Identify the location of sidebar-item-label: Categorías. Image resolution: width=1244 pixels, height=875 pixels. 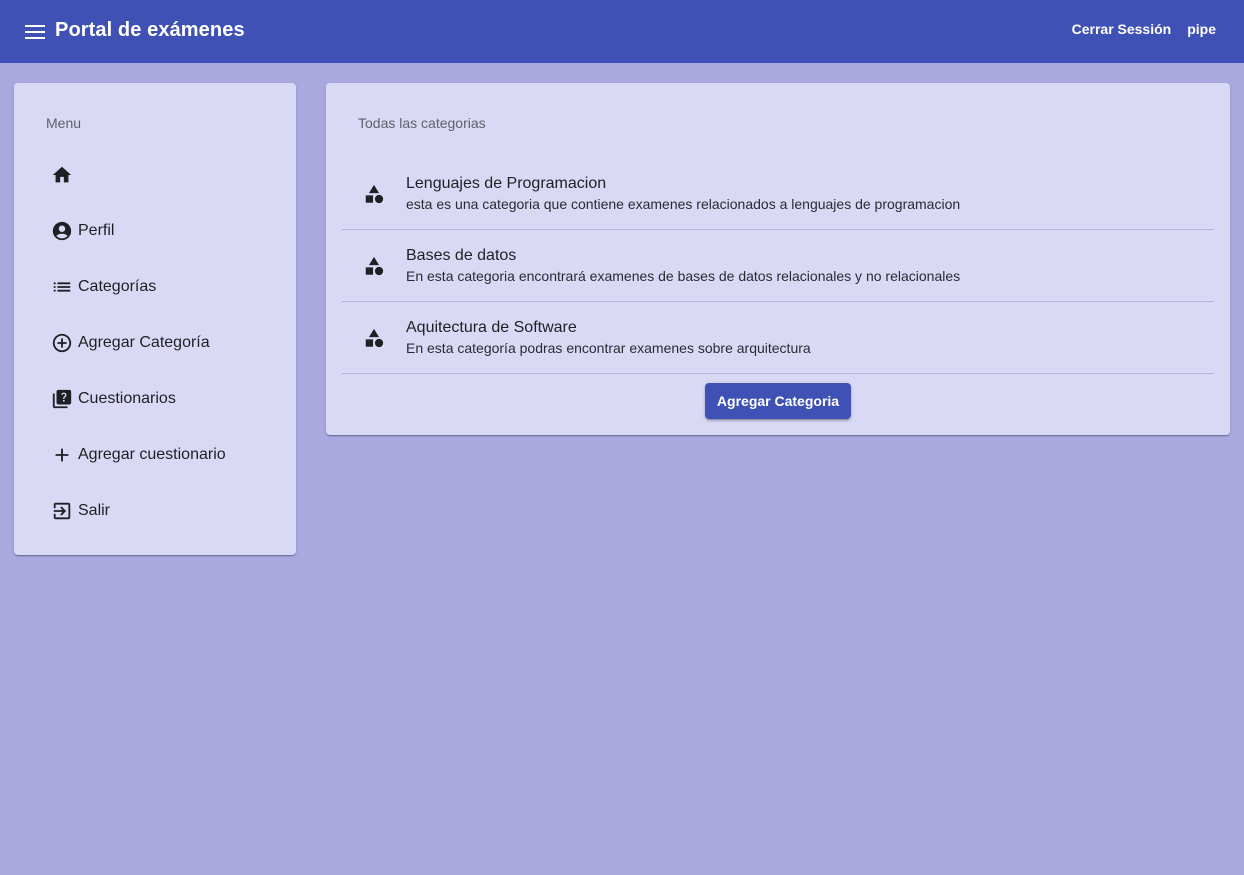
(117, 286).